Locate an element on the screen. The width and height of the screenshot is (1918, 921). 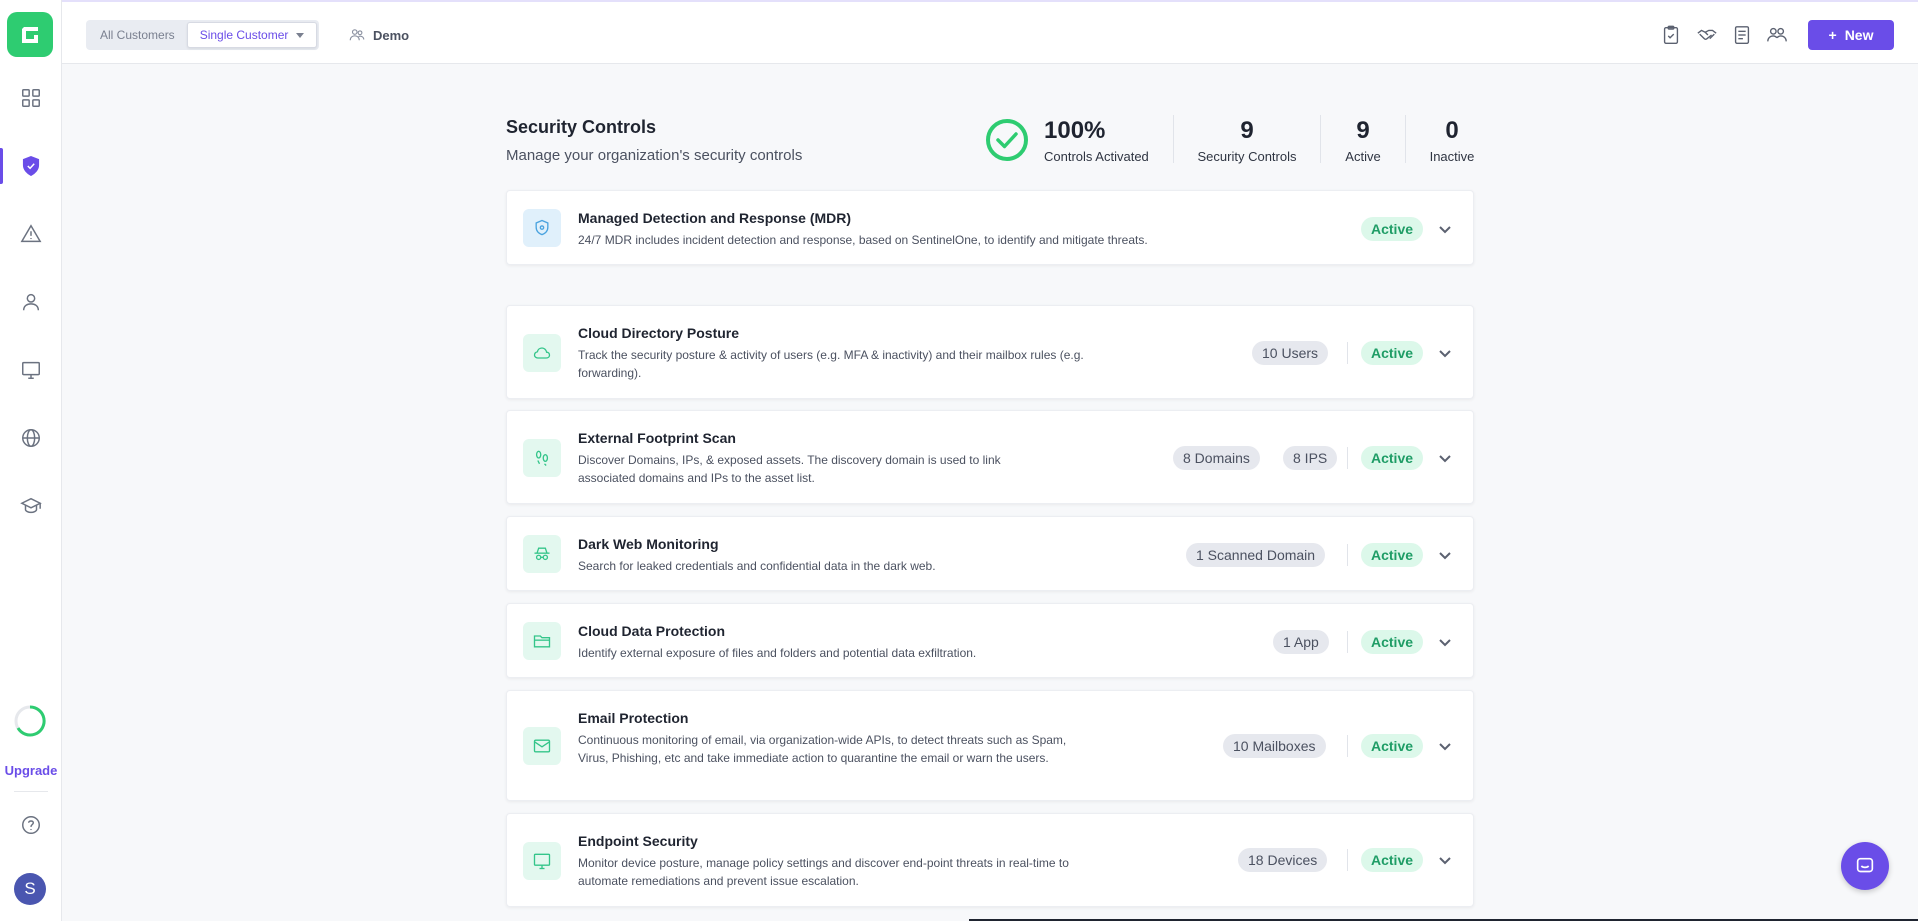
plus-icon: + is located at coordinates (1832, 35).